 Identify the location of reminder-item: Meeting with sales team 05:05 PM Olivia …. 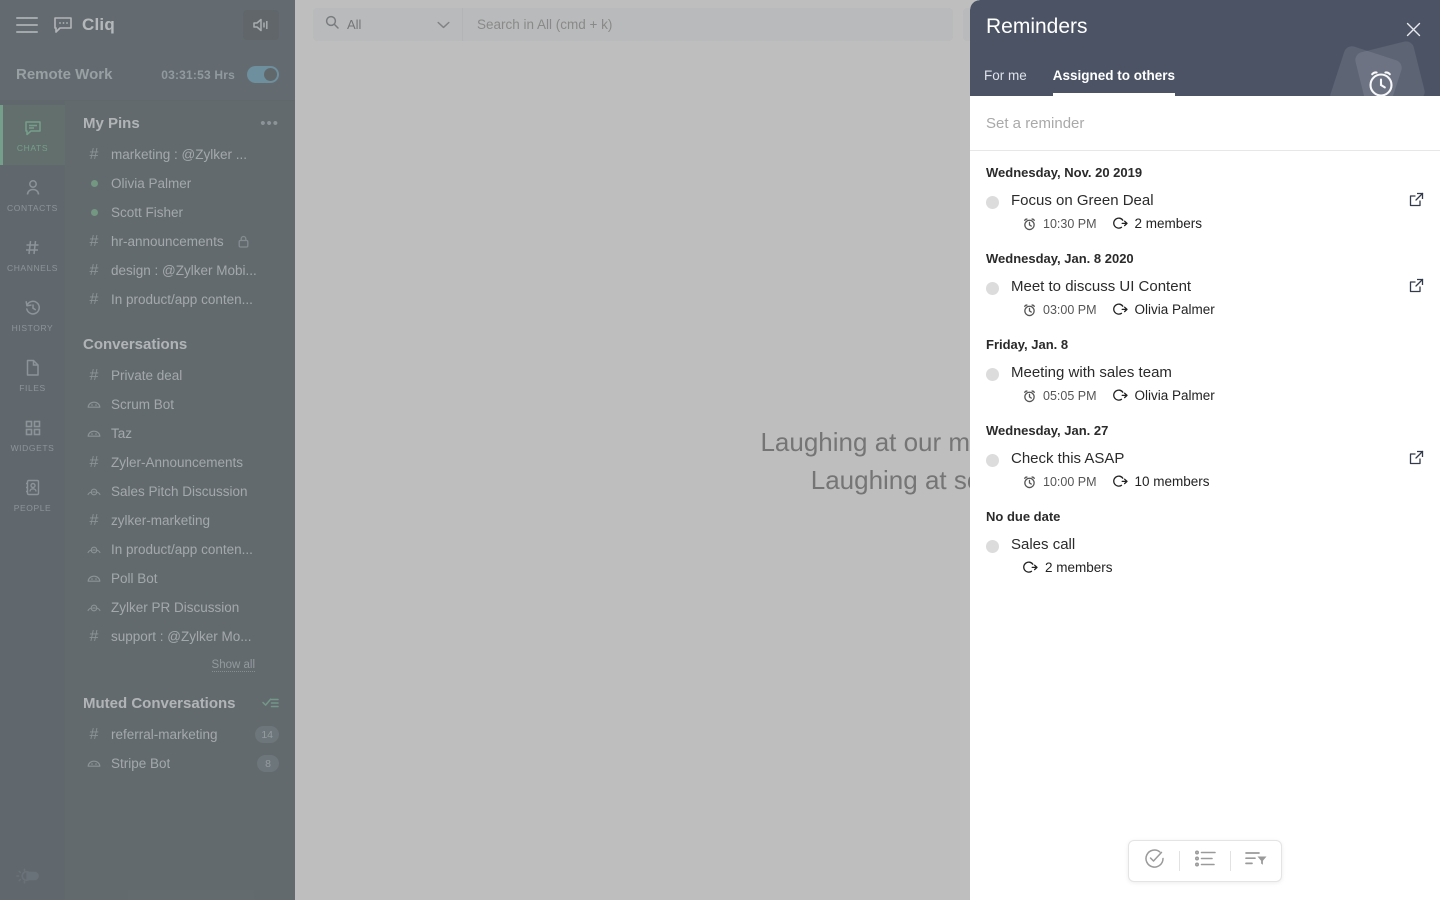
(1205, 383).